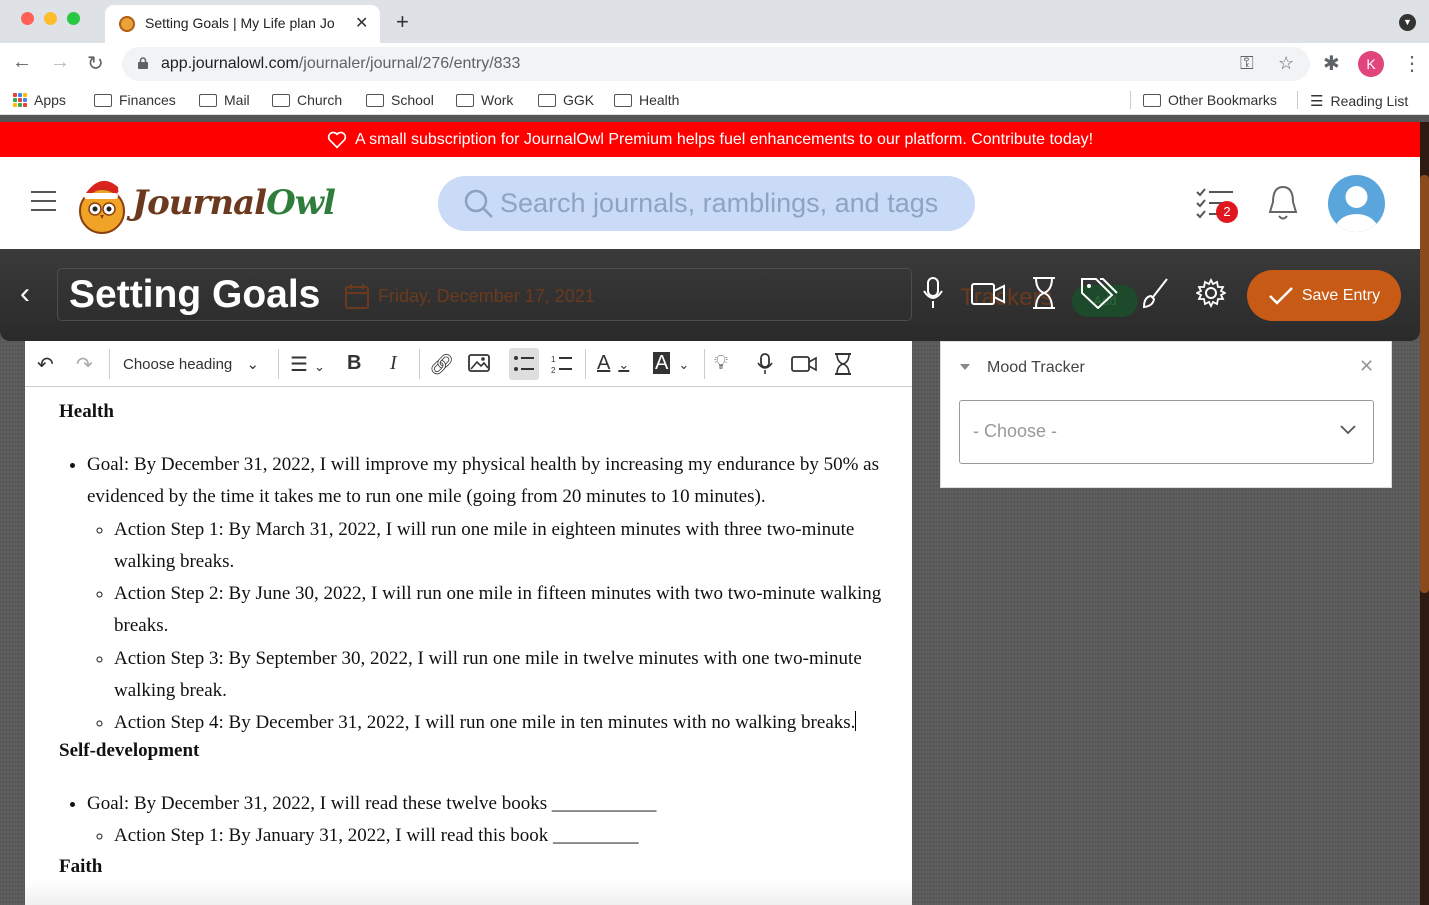 The image size is (1429, 905). What do you see at coordinates (524, 364) in the screenshot?
I see `bullet-list-icon` at bounding box center [524, 364].